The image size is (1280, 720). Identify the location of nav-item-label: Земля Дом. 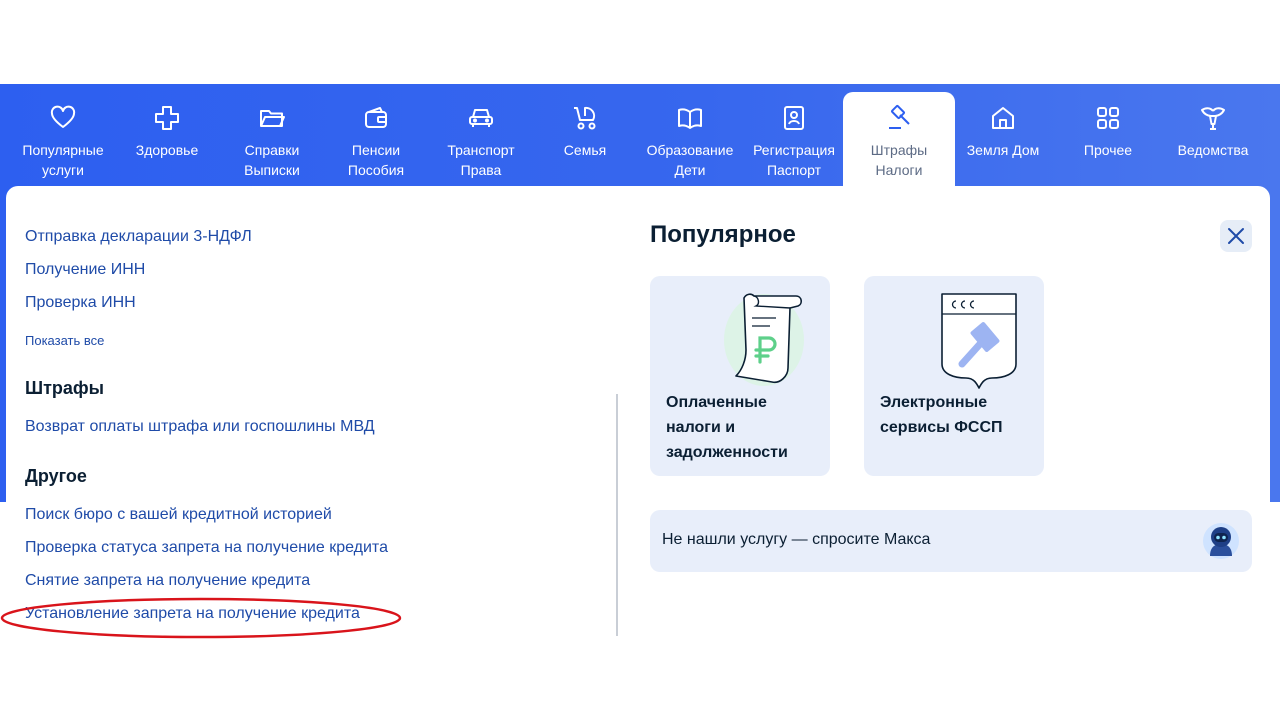
(1003, 150).